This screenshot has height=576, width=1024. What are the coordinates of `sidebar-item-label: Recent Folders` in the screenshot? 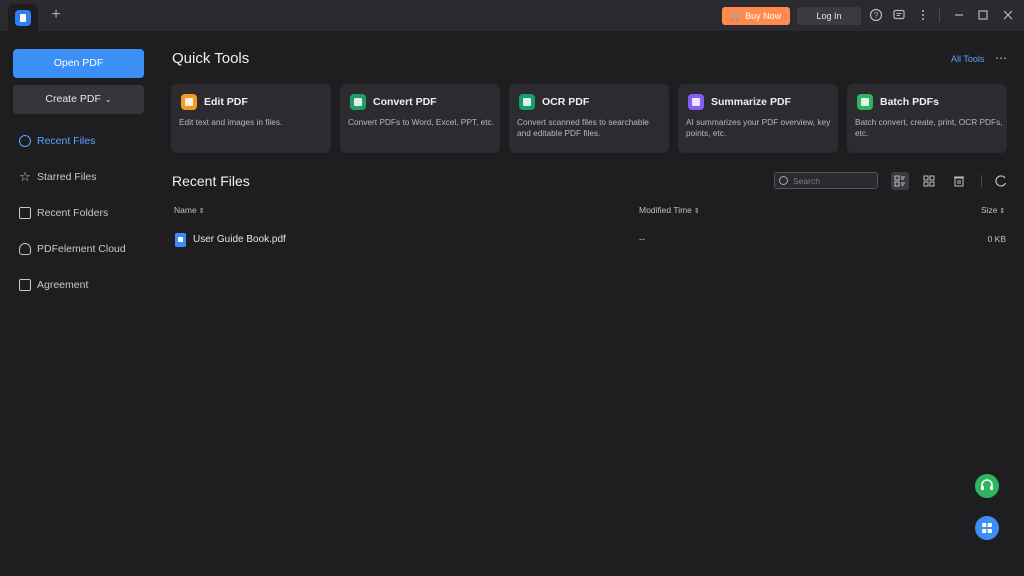 It's located at (73, 213).